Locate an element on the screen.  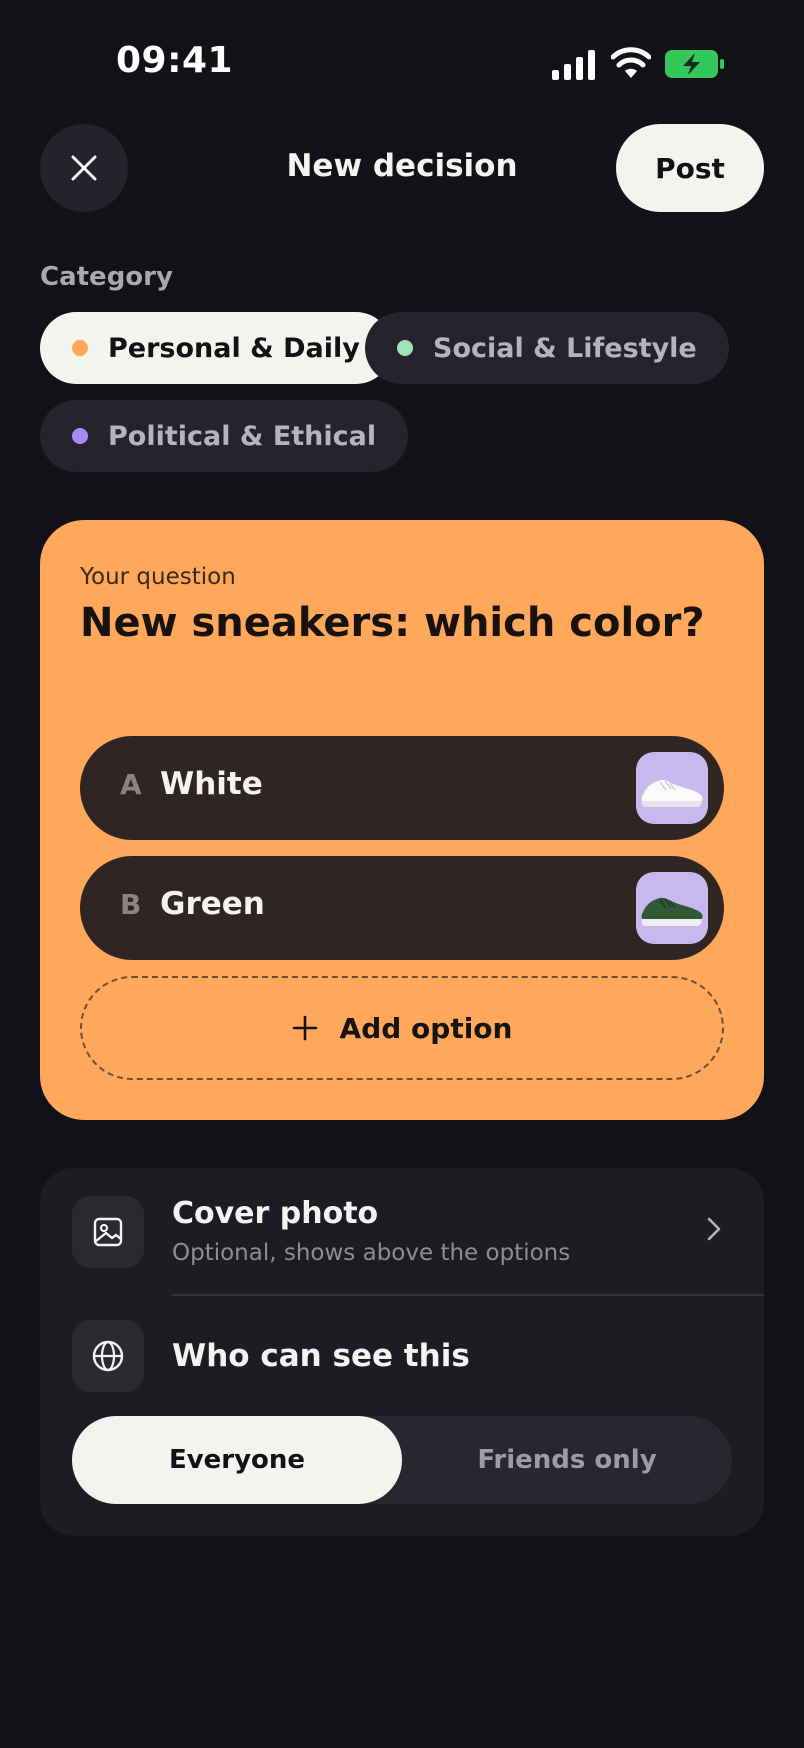
question-label: Your question is located at coordinates (158, 577).